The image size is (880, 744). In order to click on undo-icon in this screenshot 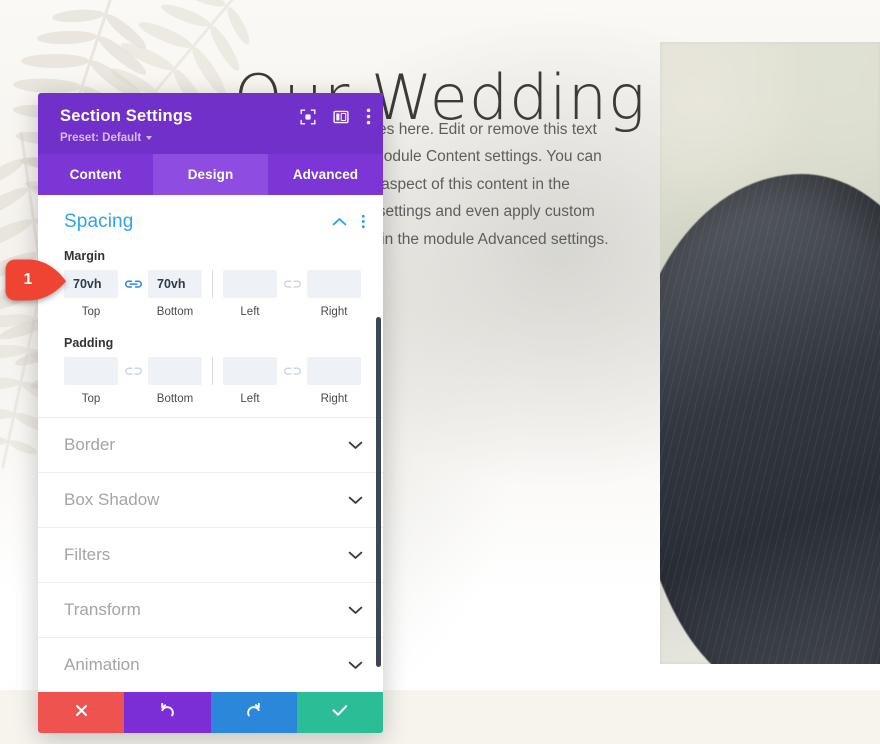, I will do `click(167, 712)`.